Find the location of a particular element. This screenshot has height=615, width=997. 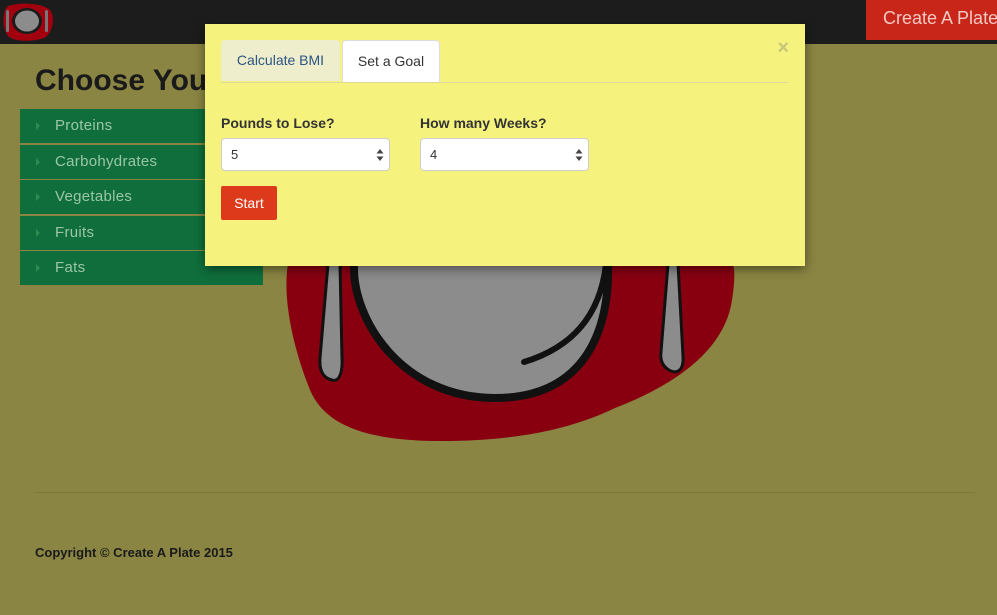

menu-item-label: Vegetables is located at coordinates (94, 196).